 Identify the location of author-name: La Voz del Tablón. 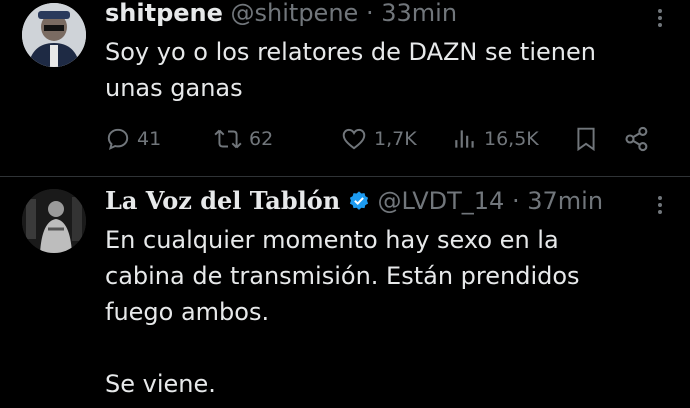
(222, 200).